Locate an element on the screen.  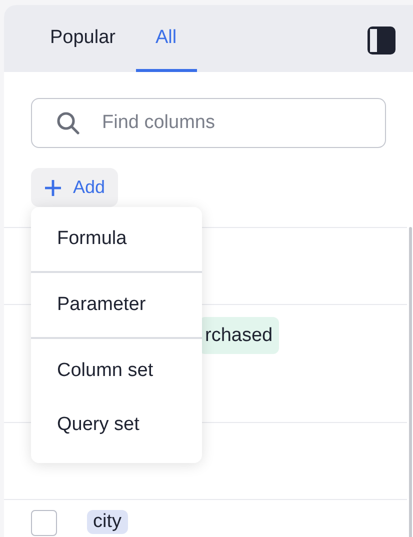
column-tag: city is located at coordinates (107, 522).